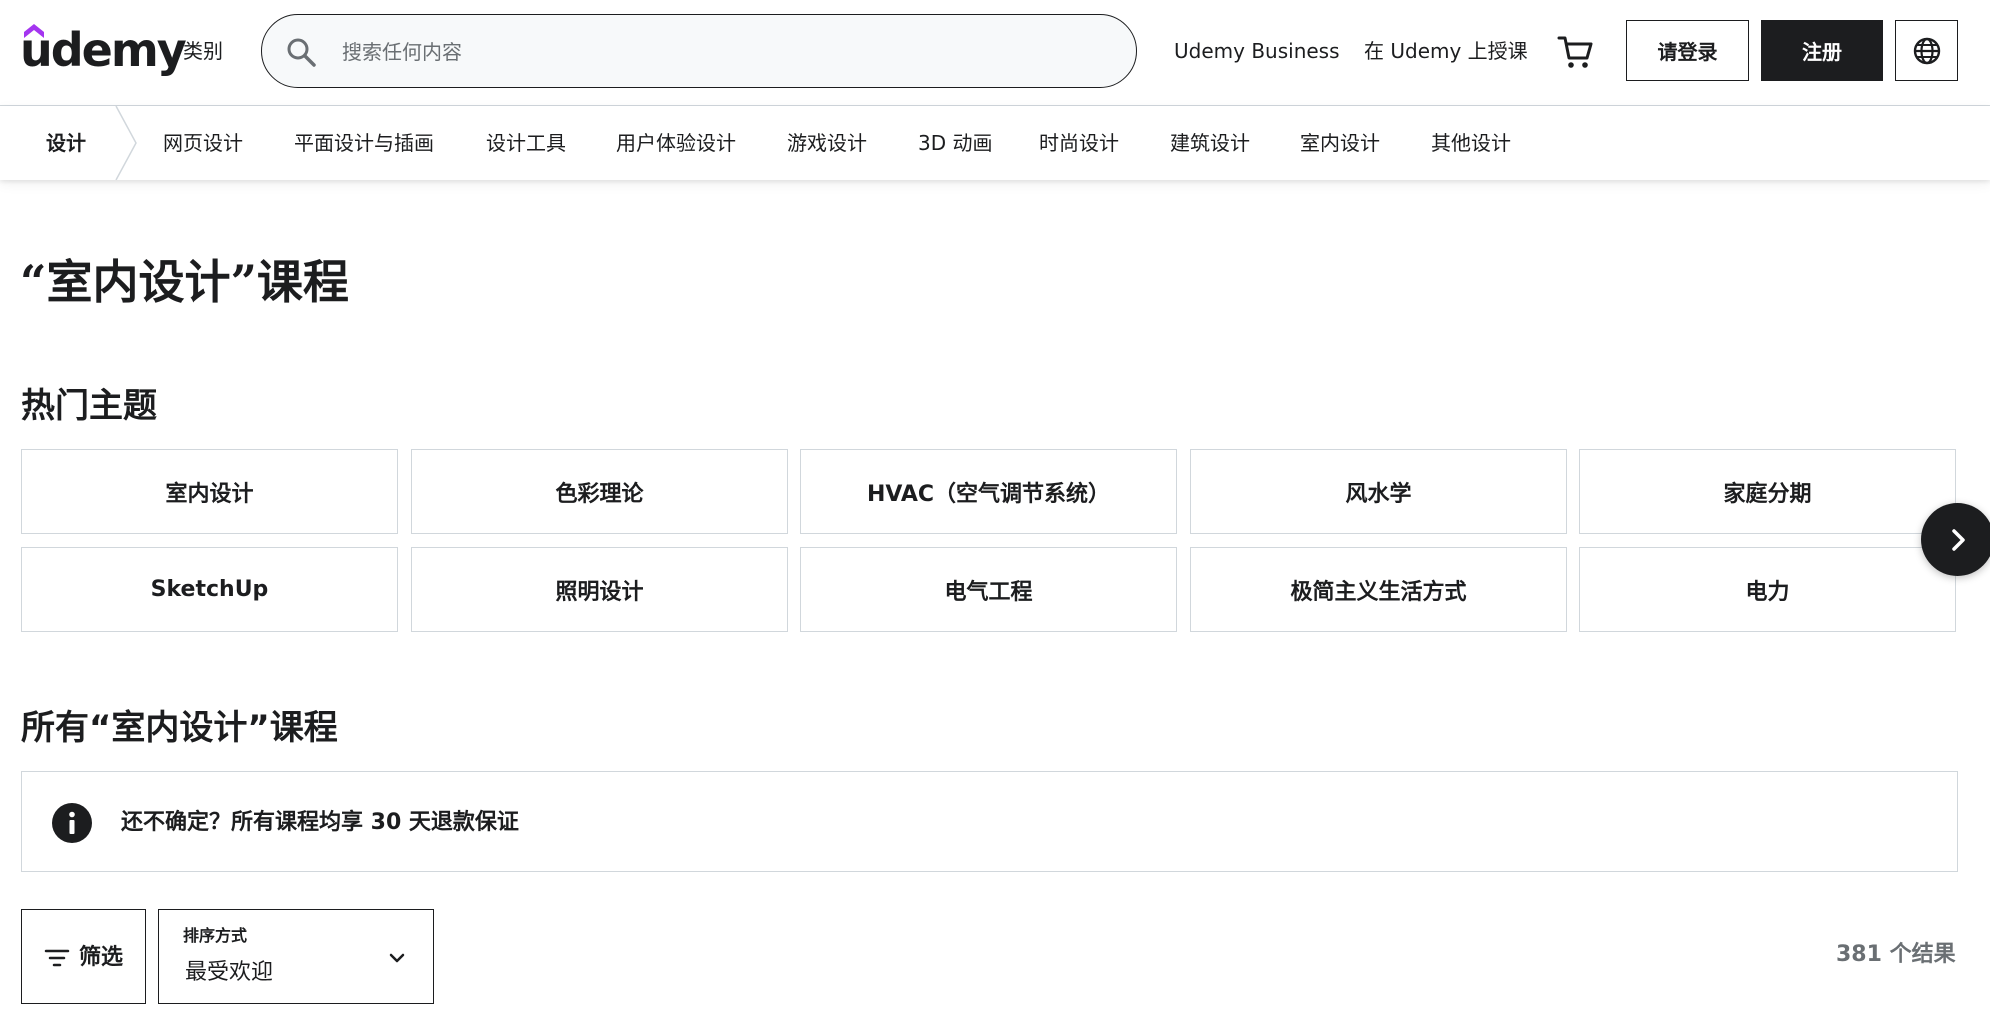 The height and width of the screenshot is (1031, 1990). I want to click on topic-minimalist-lifestyle: 极简主义生活方式, so click(1378, 589).